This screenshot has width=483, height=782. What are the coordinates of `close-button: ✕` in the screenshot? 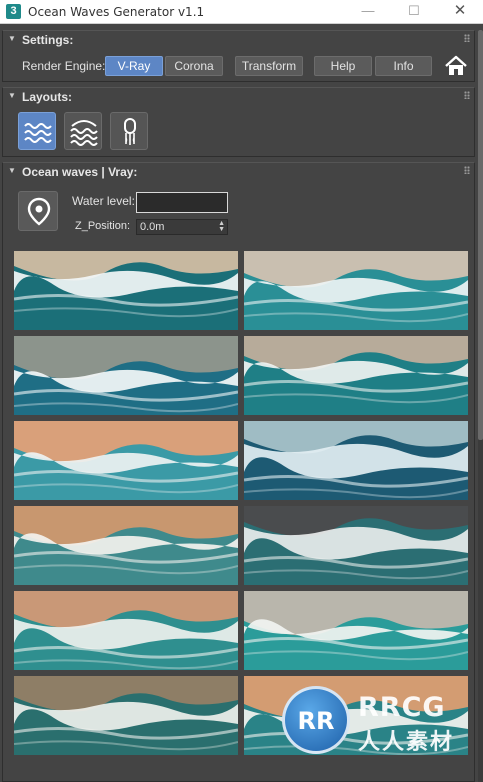 It's located at (460, 12).